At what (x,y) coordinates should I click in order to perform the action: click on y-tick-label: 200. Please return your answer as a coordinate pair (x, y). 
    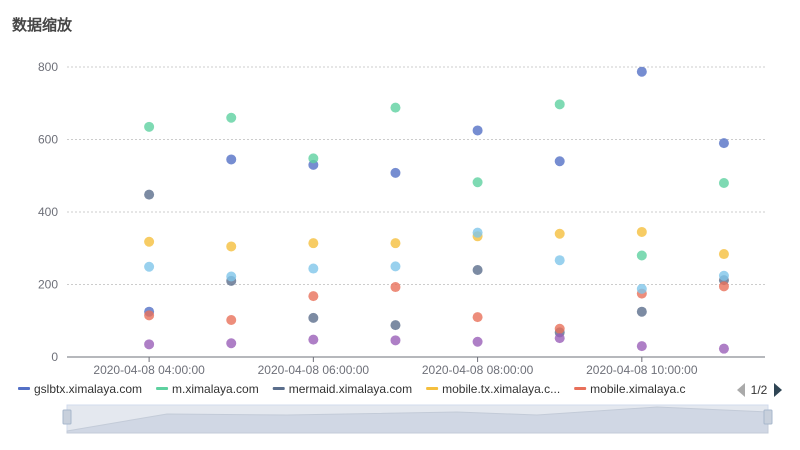
    Looking at the image, I should click on (48, 285).